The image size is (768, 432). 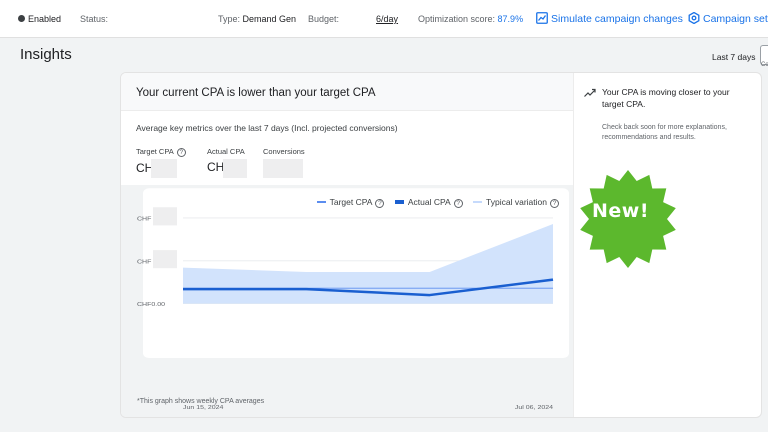 I want to click on optimization-value: 87.9%, so click(x=511, y=19).